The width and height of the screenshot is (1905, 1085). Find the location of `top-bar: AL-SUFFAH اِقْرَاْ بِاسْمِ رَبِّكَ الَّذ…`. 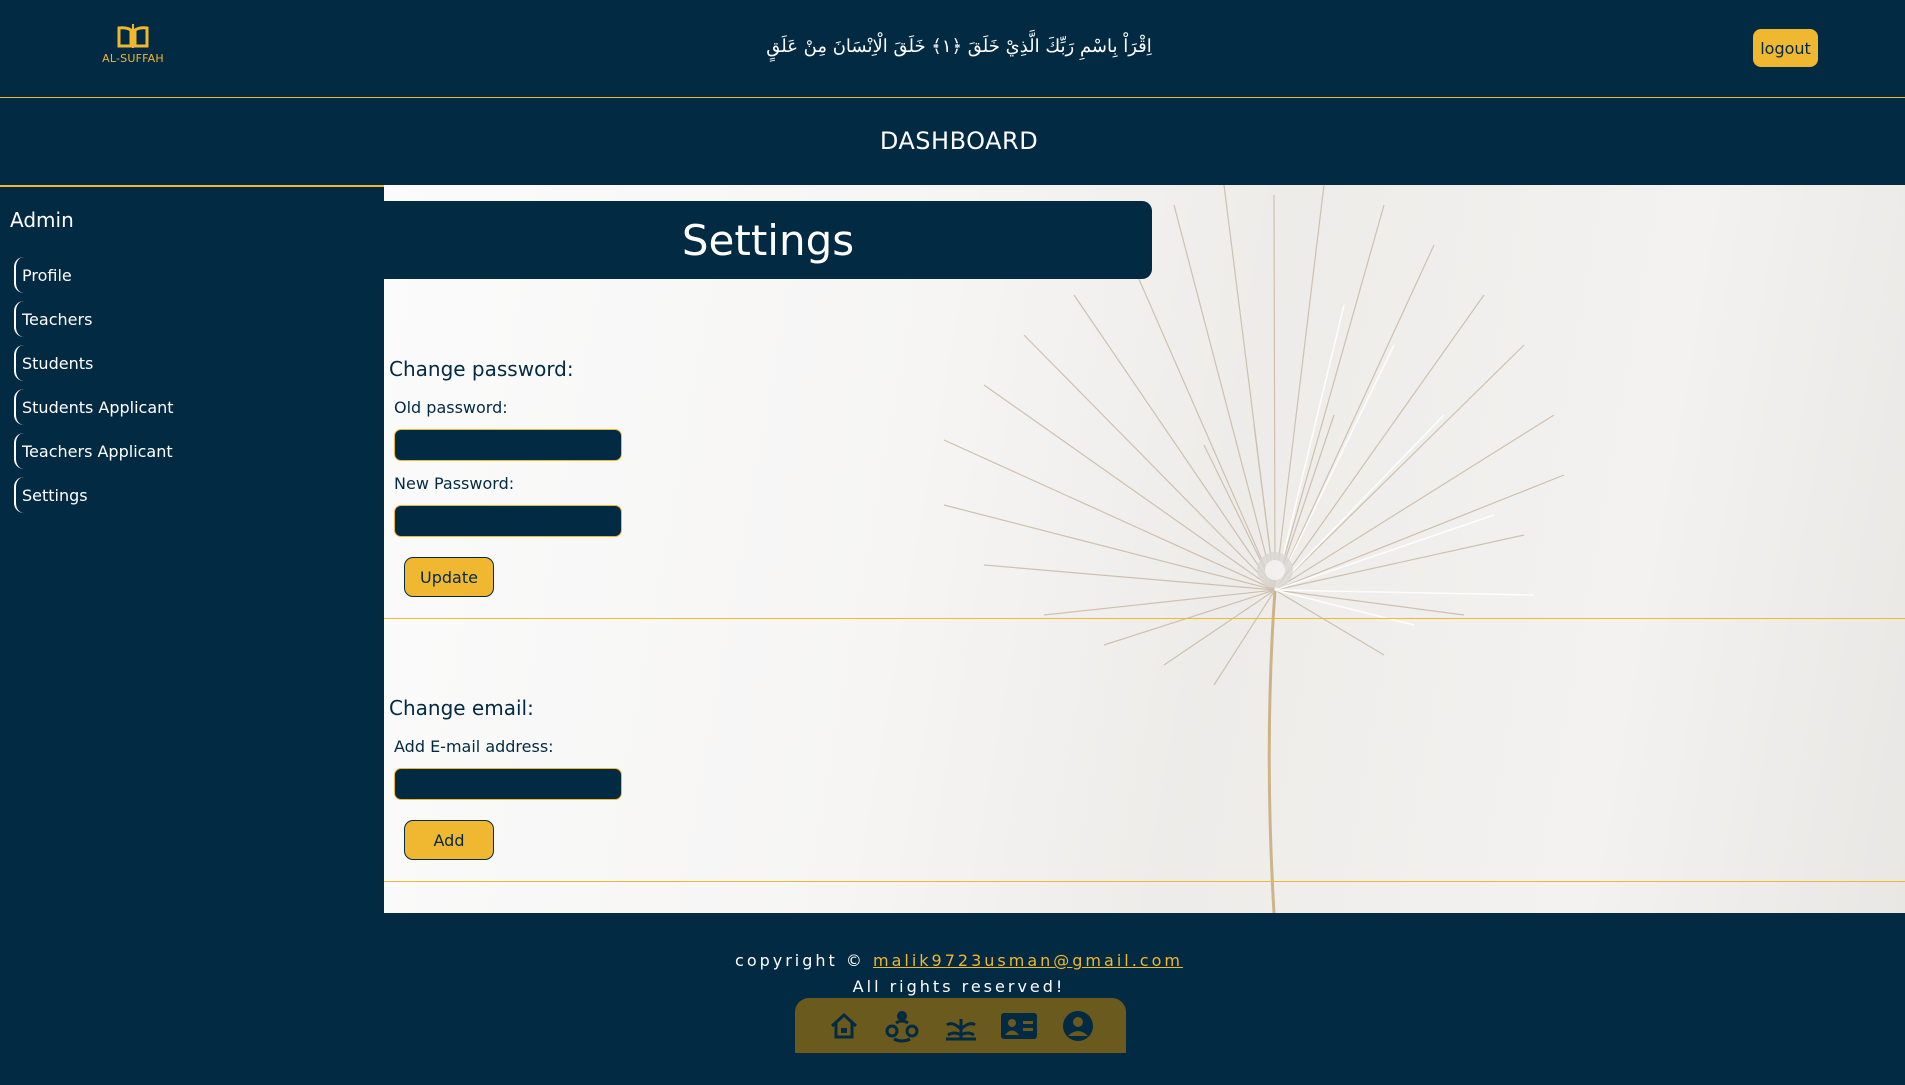

top-bar: AL-SUFFAH اِقْرَاْ بِاسْمِ رَبِّكَ الَّذ… is located at coordinates (952, 49).